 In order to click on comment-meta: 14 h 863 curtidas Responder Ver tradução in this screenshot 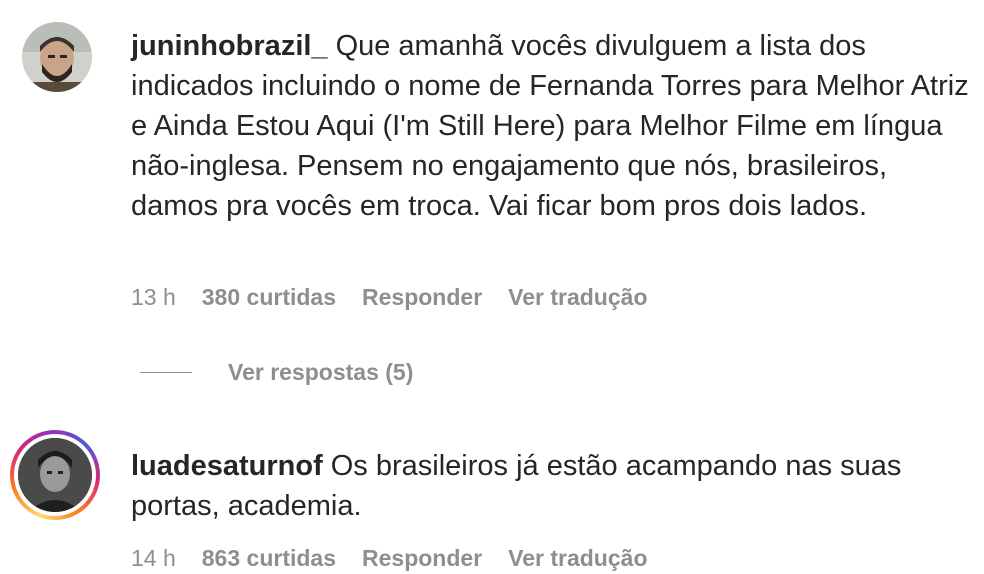, I will do `click(402, 558)`.